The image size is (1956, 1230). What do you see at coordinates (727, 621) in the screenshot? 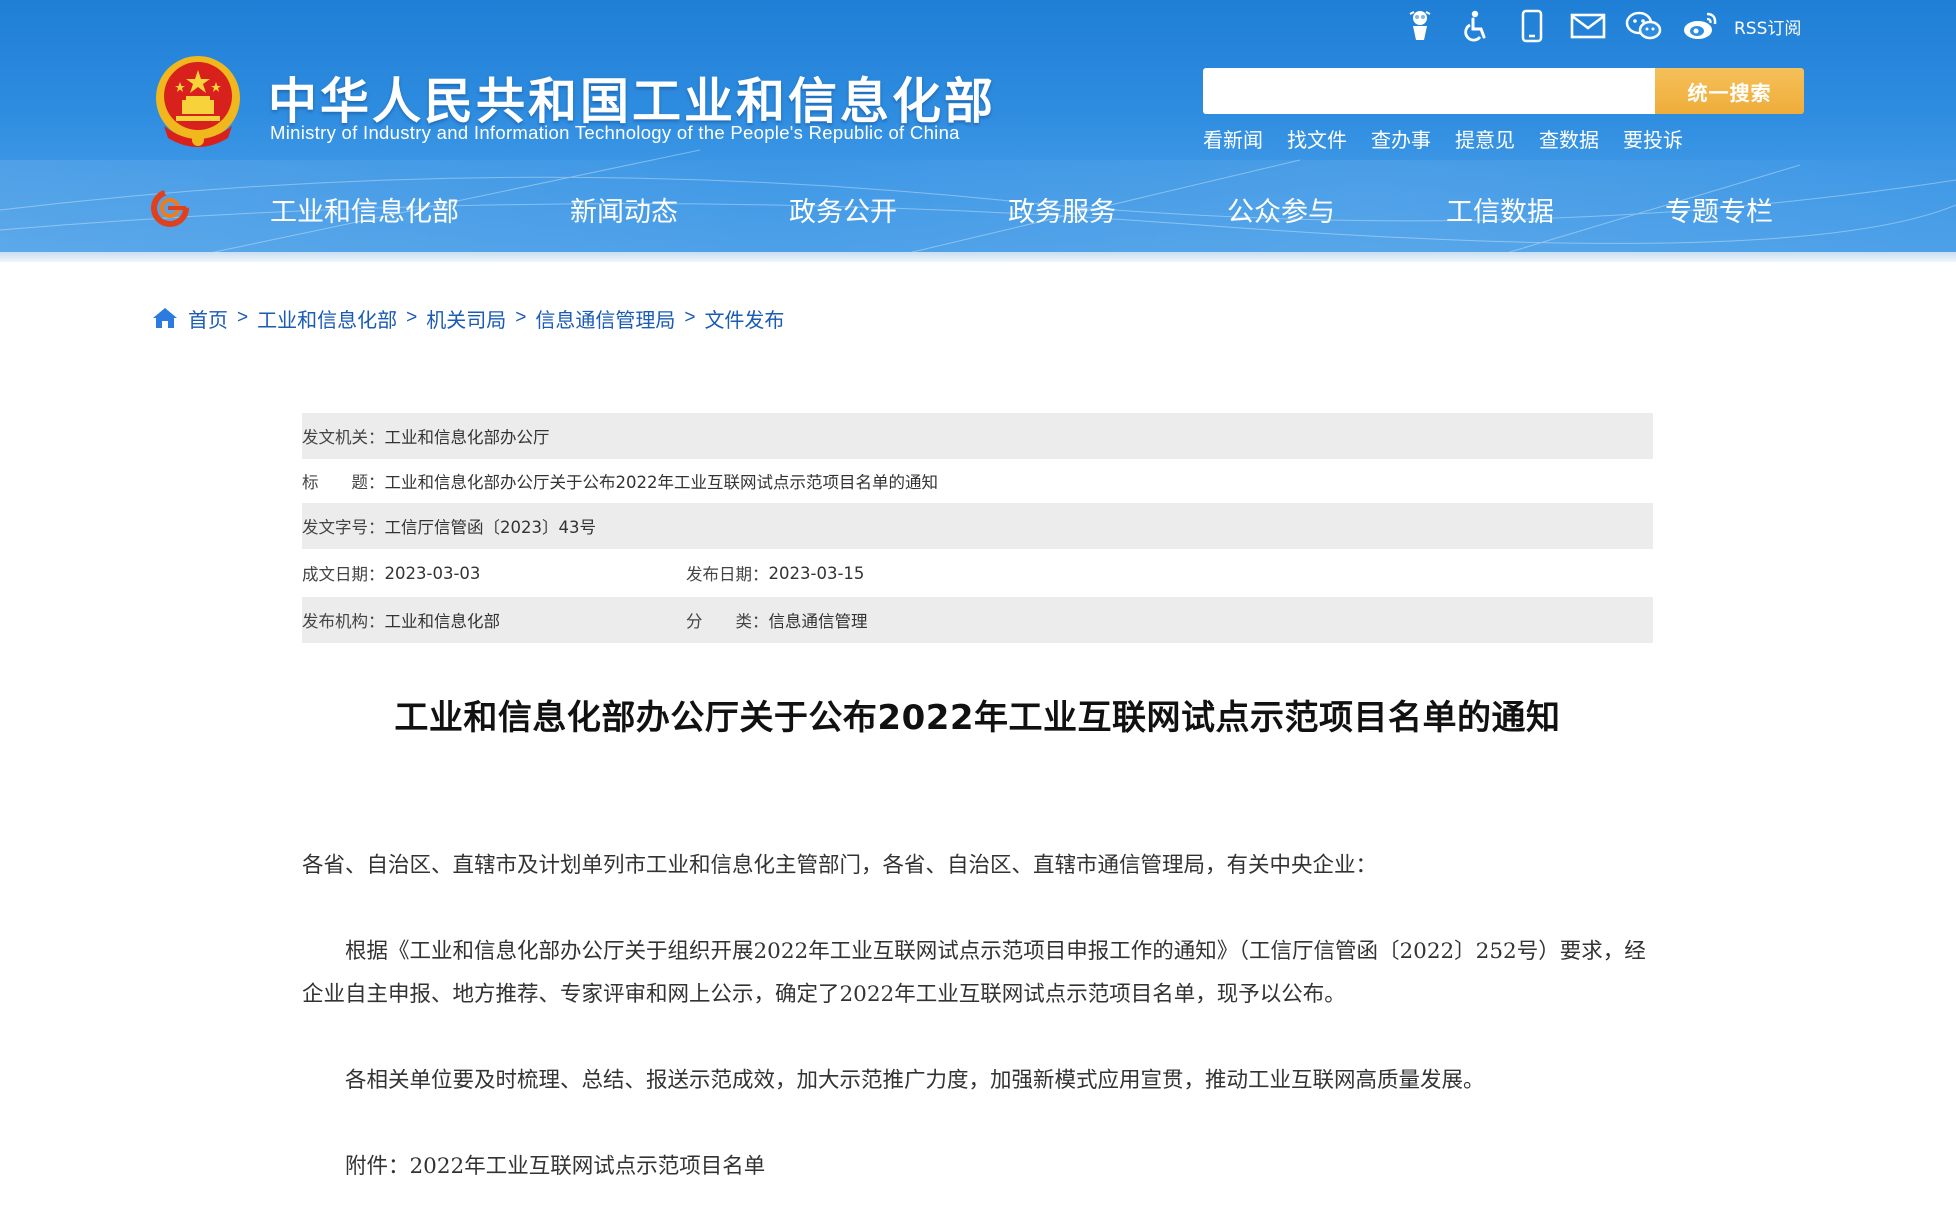
I see `meta-label: 分 类：` at bounding box center [727, 621].